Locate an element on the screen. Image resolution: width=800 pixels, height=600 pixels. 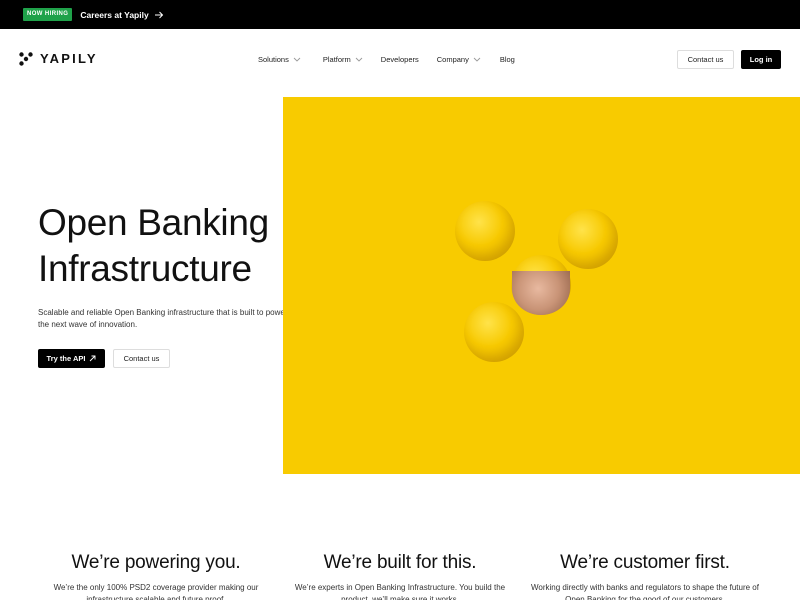
try-api-label: Try the API is located at coordinates (66, 358).